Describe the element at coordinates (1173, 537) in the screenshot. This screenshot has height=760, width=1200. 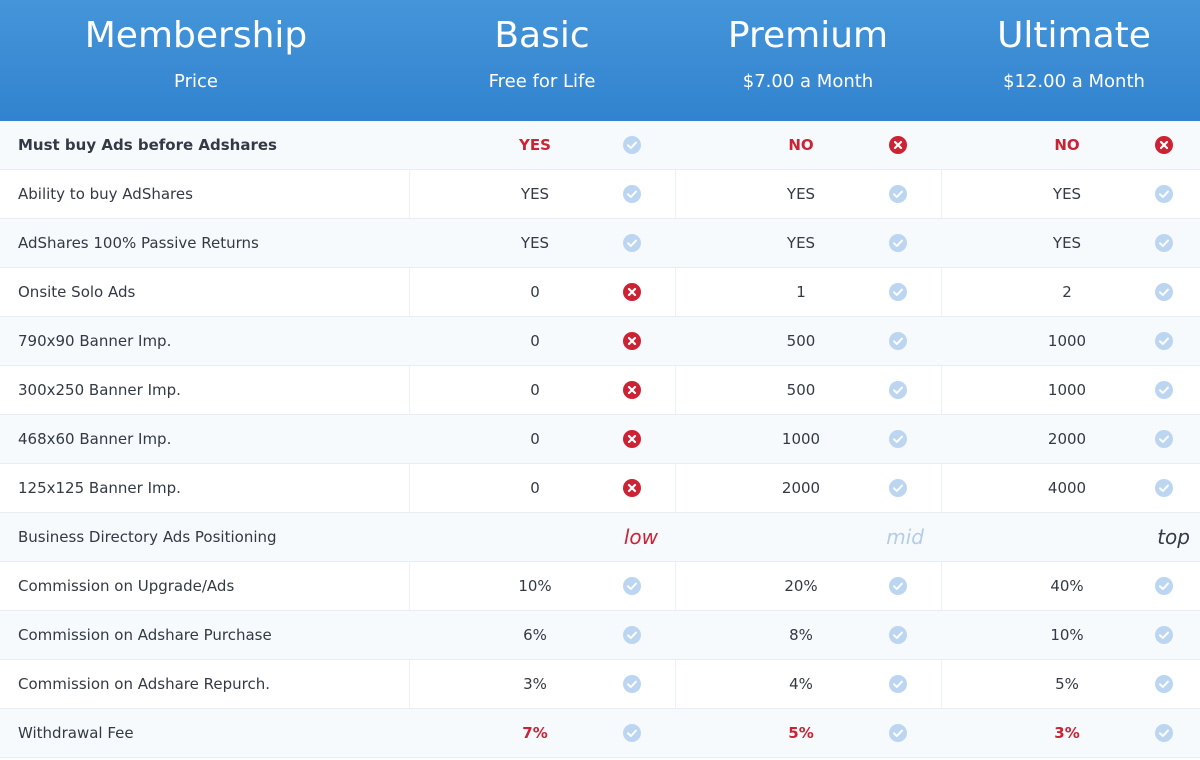
I see `cell-value: top` at that location.